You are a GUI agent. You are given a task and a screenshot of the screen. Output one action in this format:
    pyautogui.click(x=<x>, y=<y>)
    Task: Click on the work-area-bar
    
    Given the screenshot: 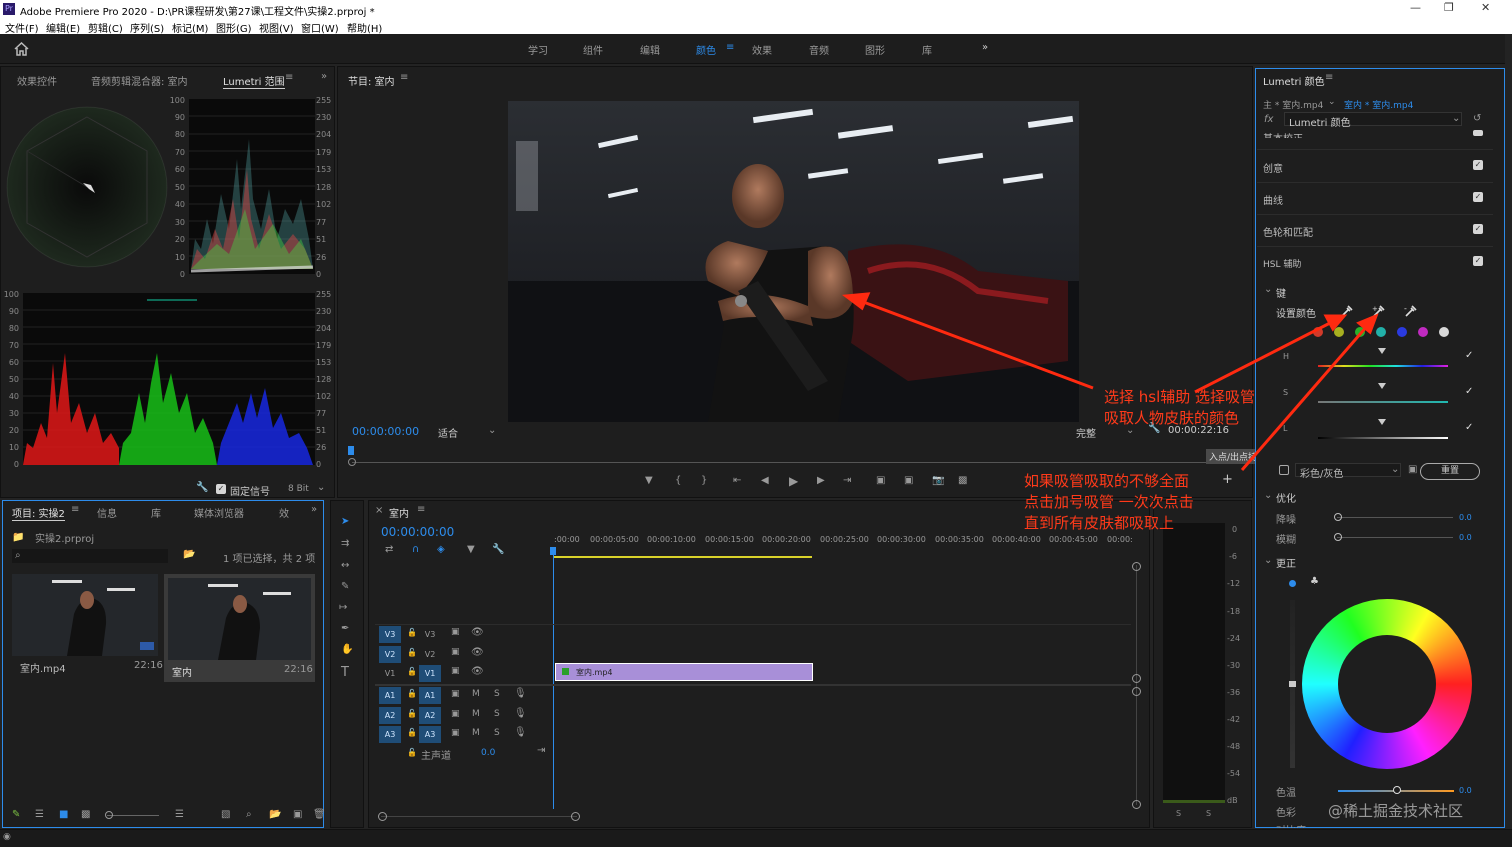 What is the action you would take?
    pyautogui.click(x=683, y=557)
    